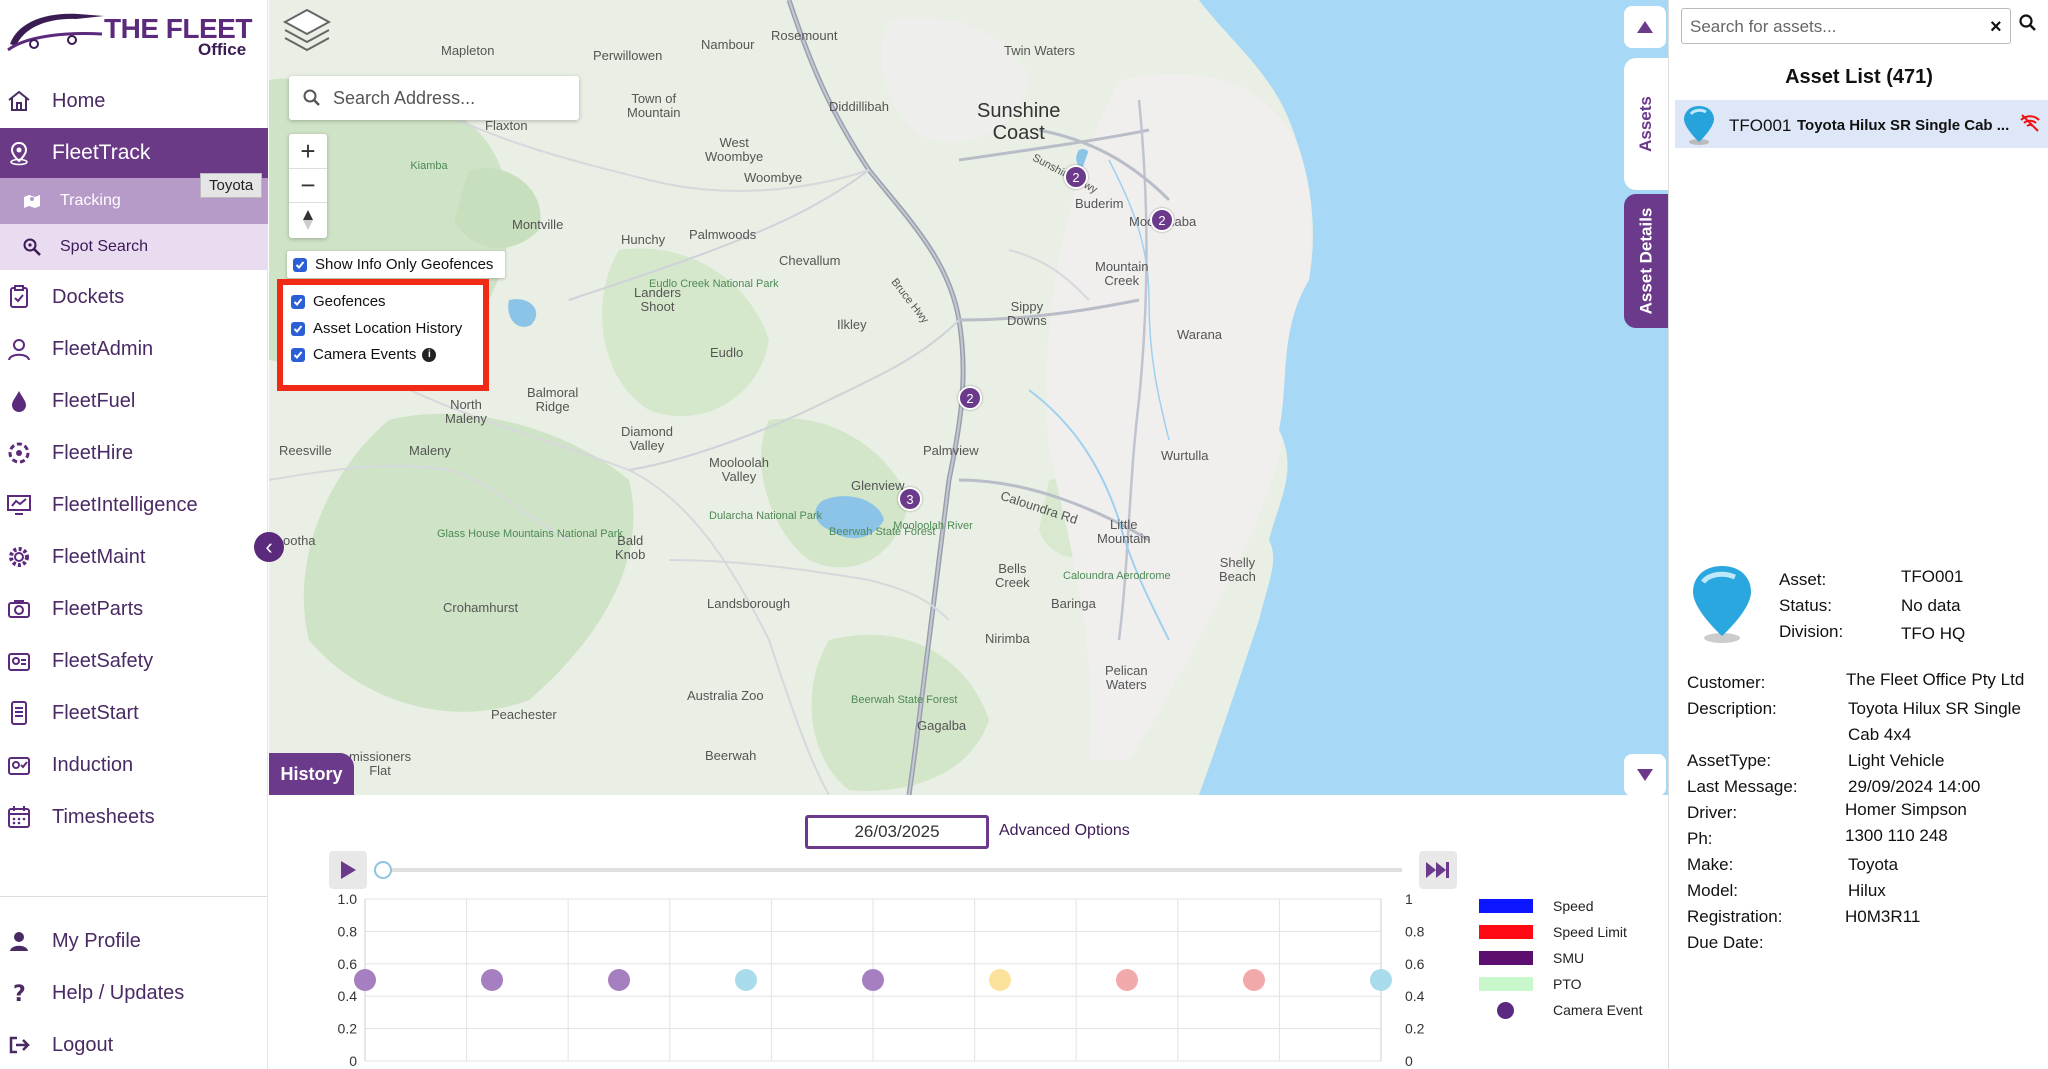 The height and width of the screenshot is (1069, 2048). What do you see at coordinates (731, 755) in the screenshot?
I see `map-label: Beerwah` at bounding box center [731, 755].